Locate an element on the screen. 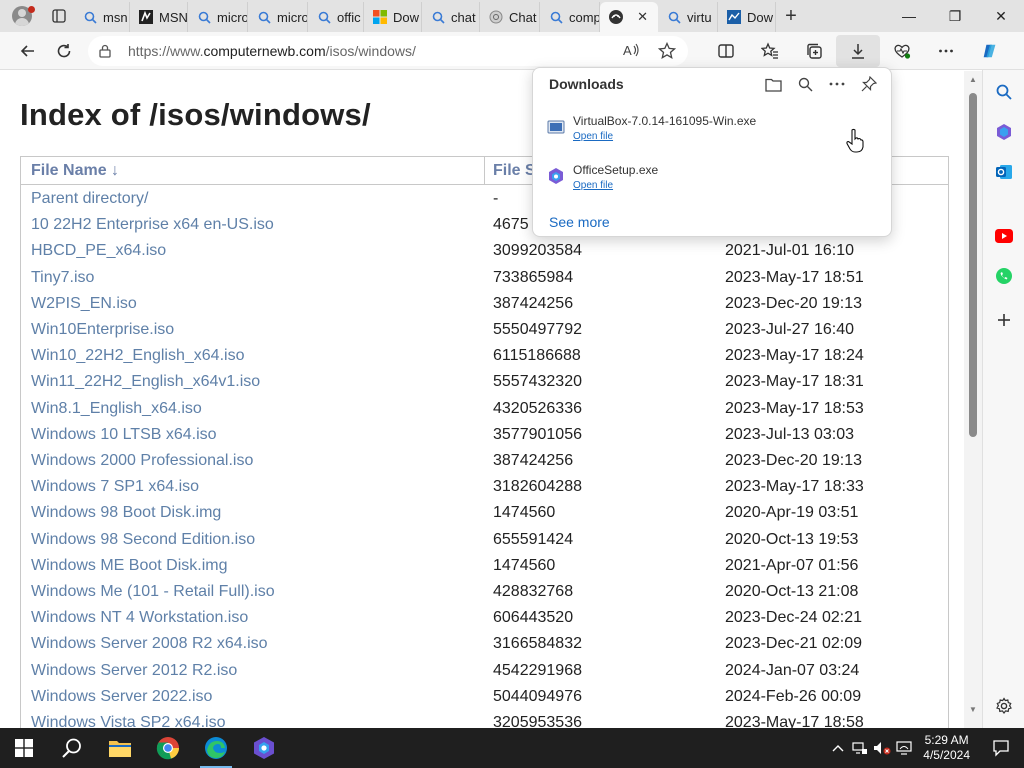  file-date: 2023-May-17 18:31 is located at coordinates (794, 382).